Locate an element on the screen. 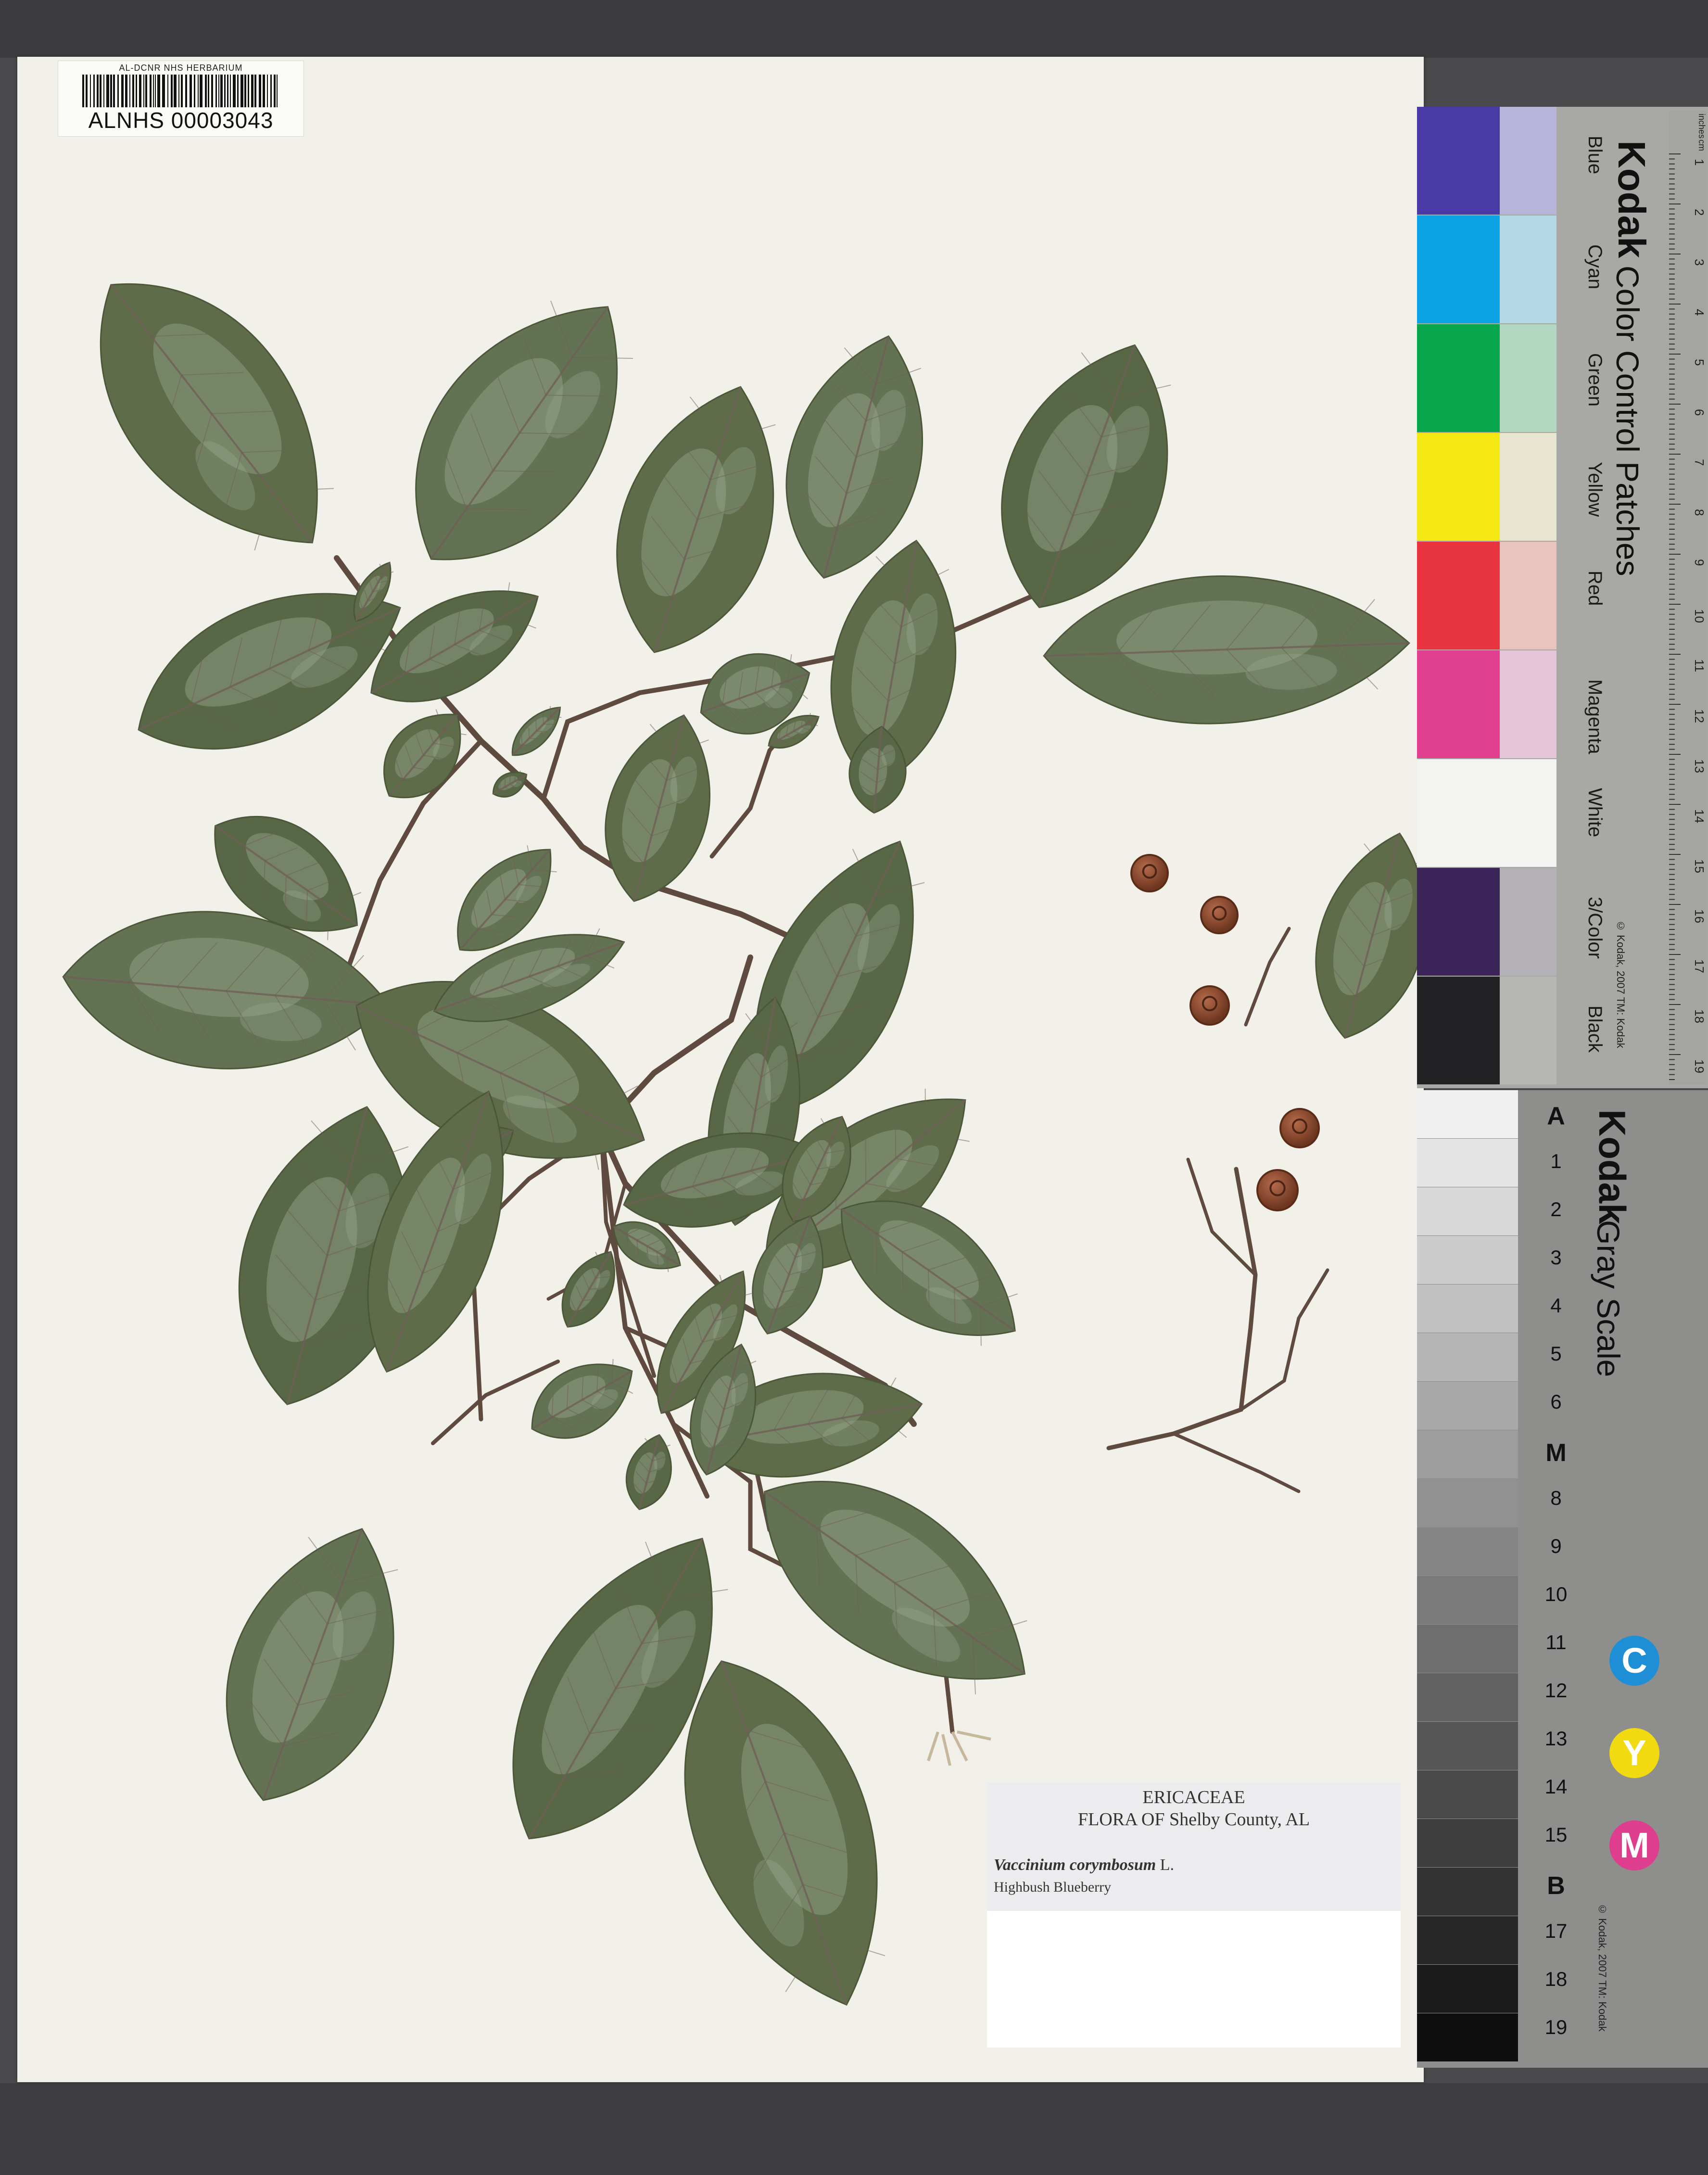  blank-label-area is located at coordinates (1194, 1979).